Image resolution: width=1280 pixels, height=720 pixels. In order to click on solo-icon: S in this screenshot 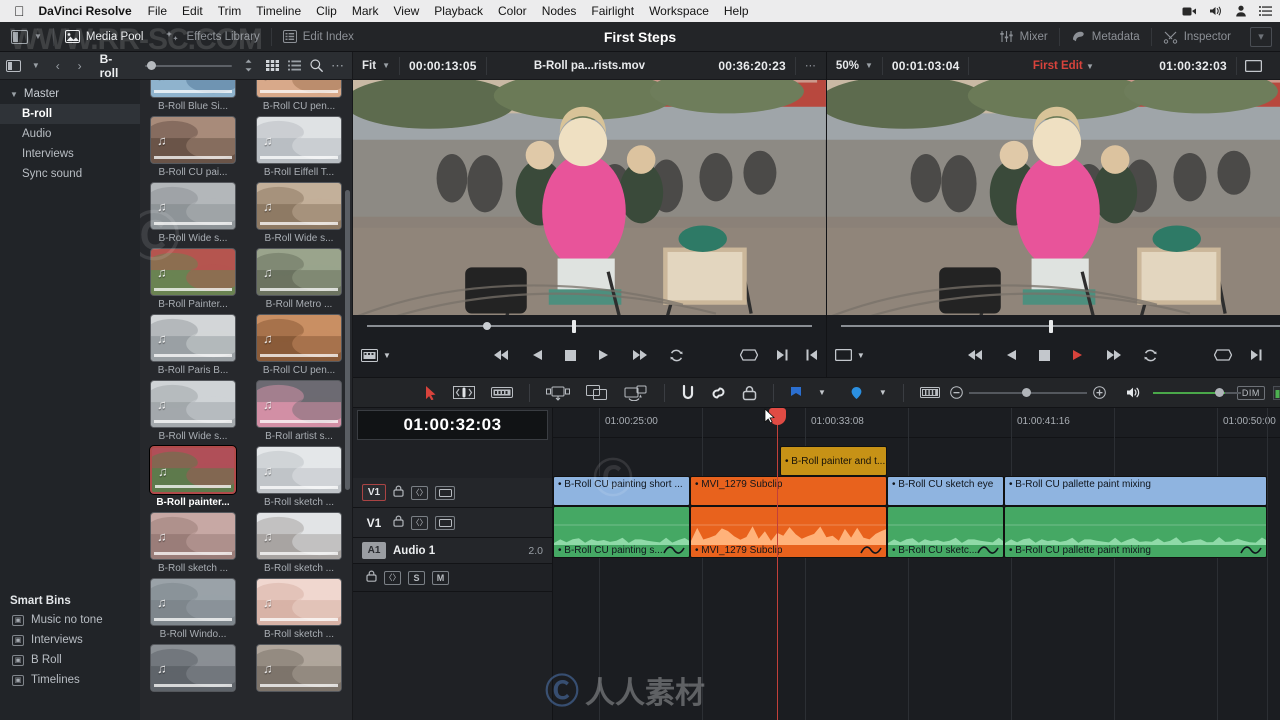, I will do `click(416, 577)`.